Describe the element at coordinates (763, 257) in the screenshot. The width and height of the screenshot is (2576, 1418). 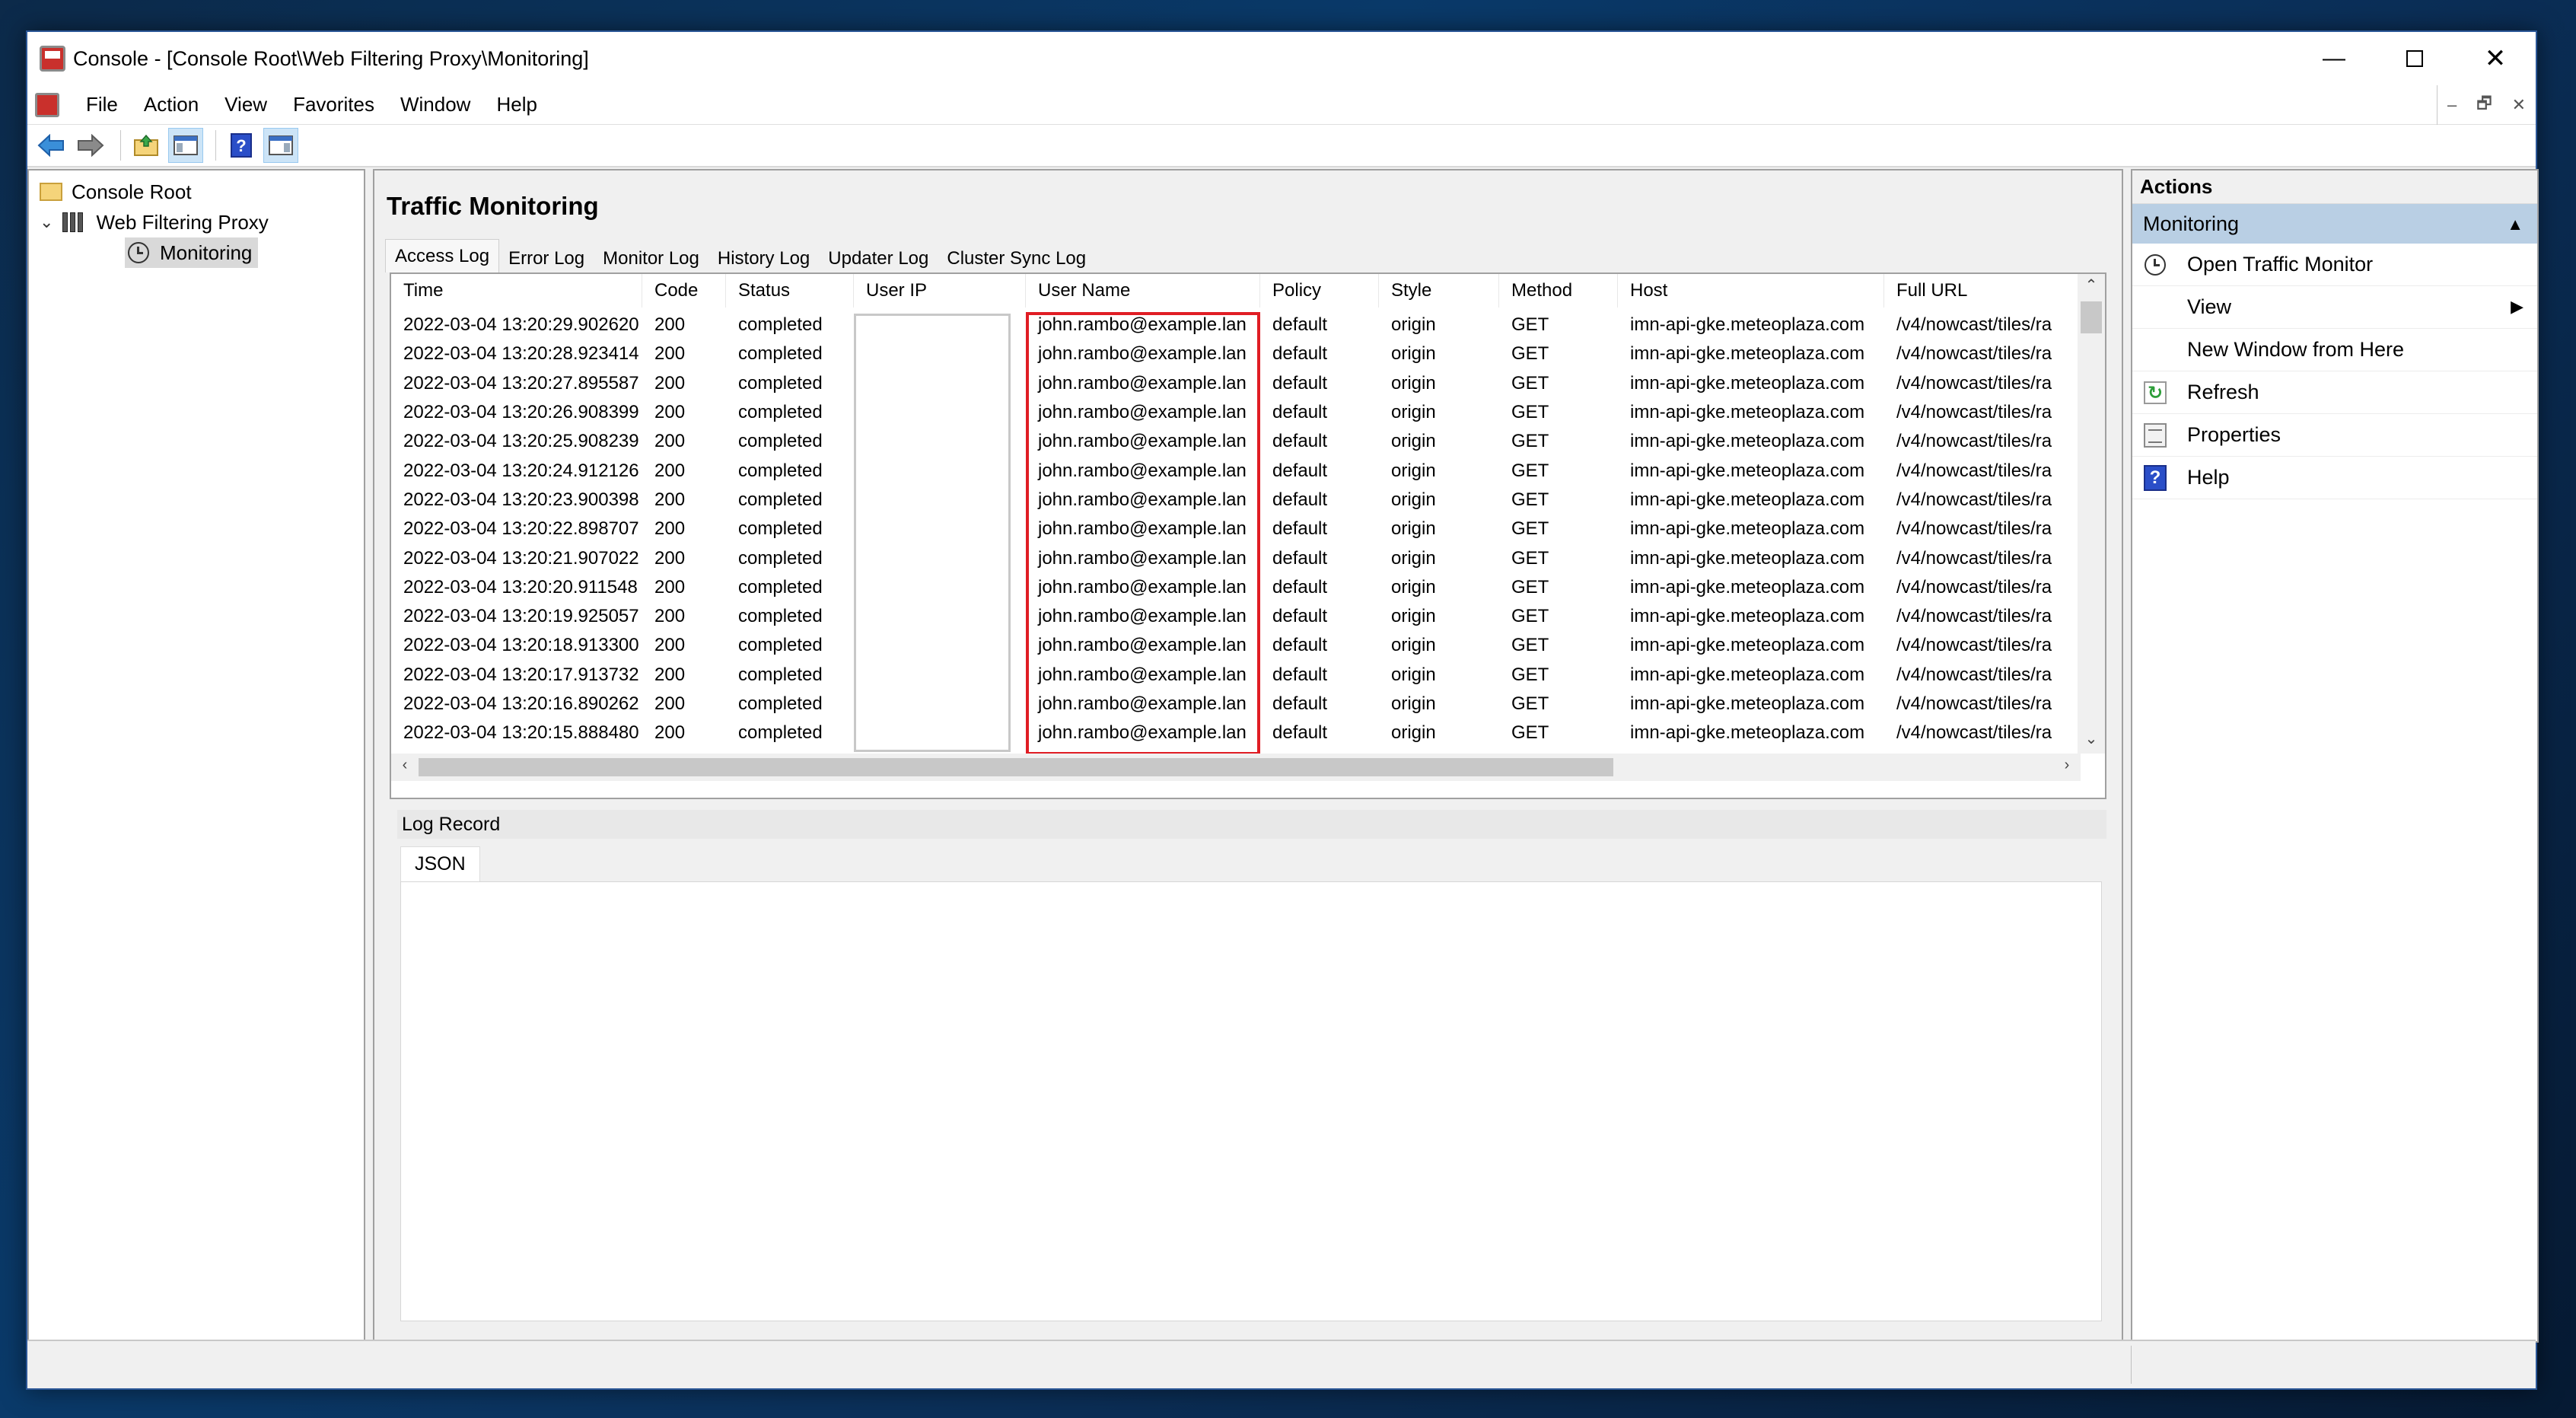
I see `tab-history-log: History Log` at that location.